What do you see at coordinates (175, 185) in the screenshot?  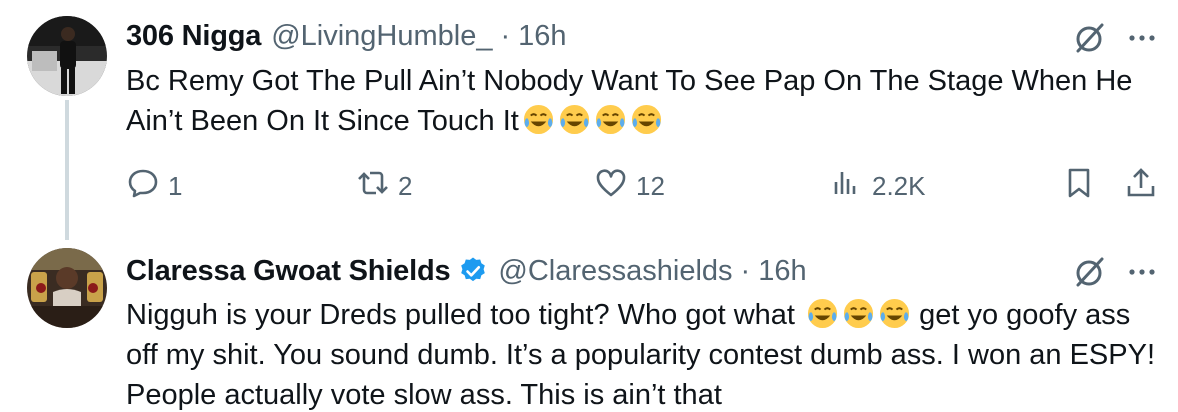 I see `reply-count: 1` at bounding box center [175, 185].